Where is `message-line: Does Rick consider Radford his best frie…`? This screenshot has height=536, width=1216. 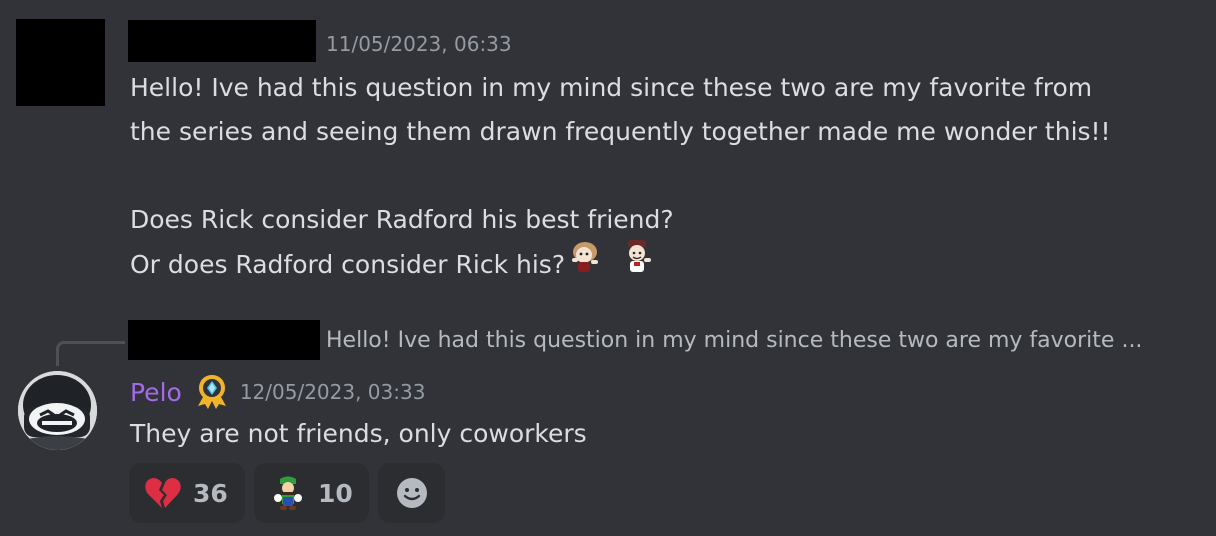 message-line: Does Rick consider Radford his best frie… is located at coordinates (402, 219).